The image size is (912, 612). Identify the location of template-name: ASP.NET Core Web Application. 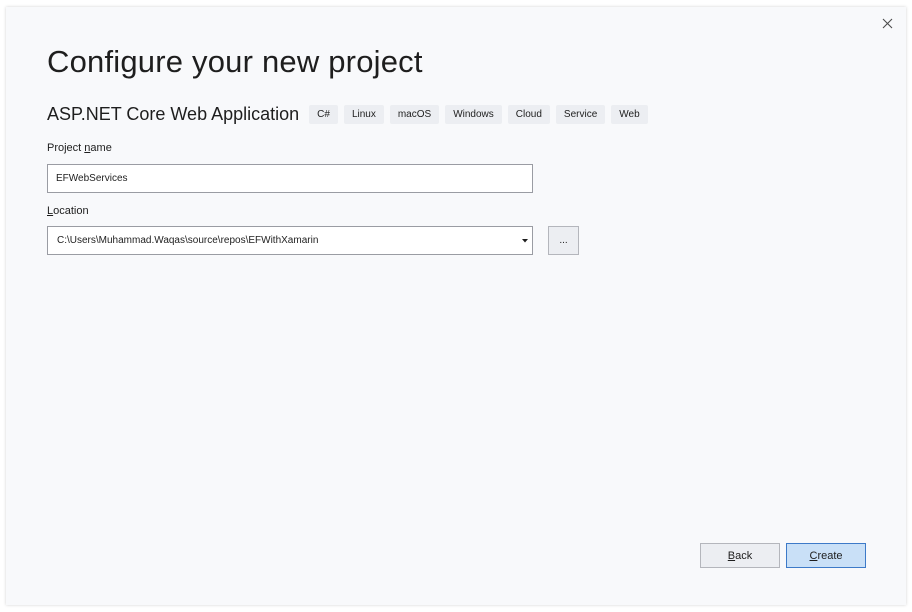
(173, 113).